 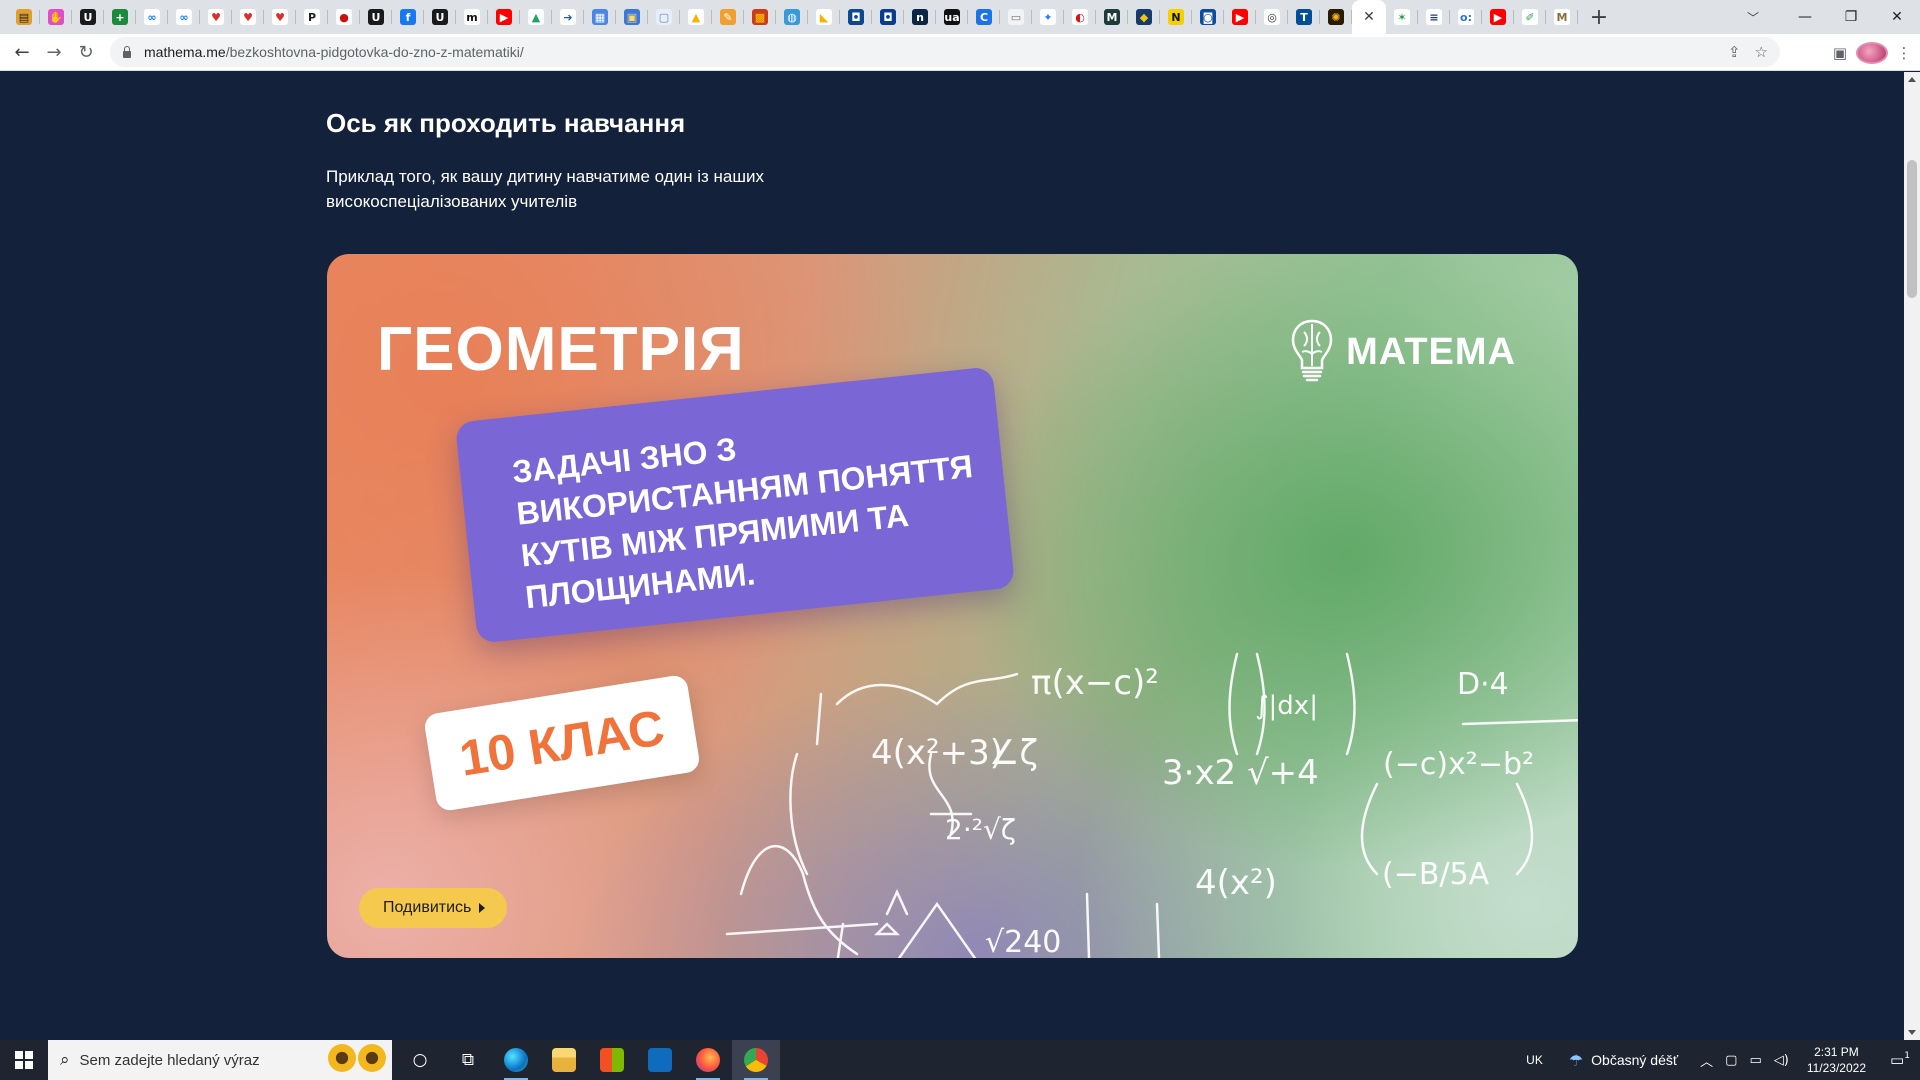 What do you see at coordinates (1623, 1060) in the screenshot?
I see `weather-widget: ☂ Občasný déšť` at bounding box center [1623, 1060].